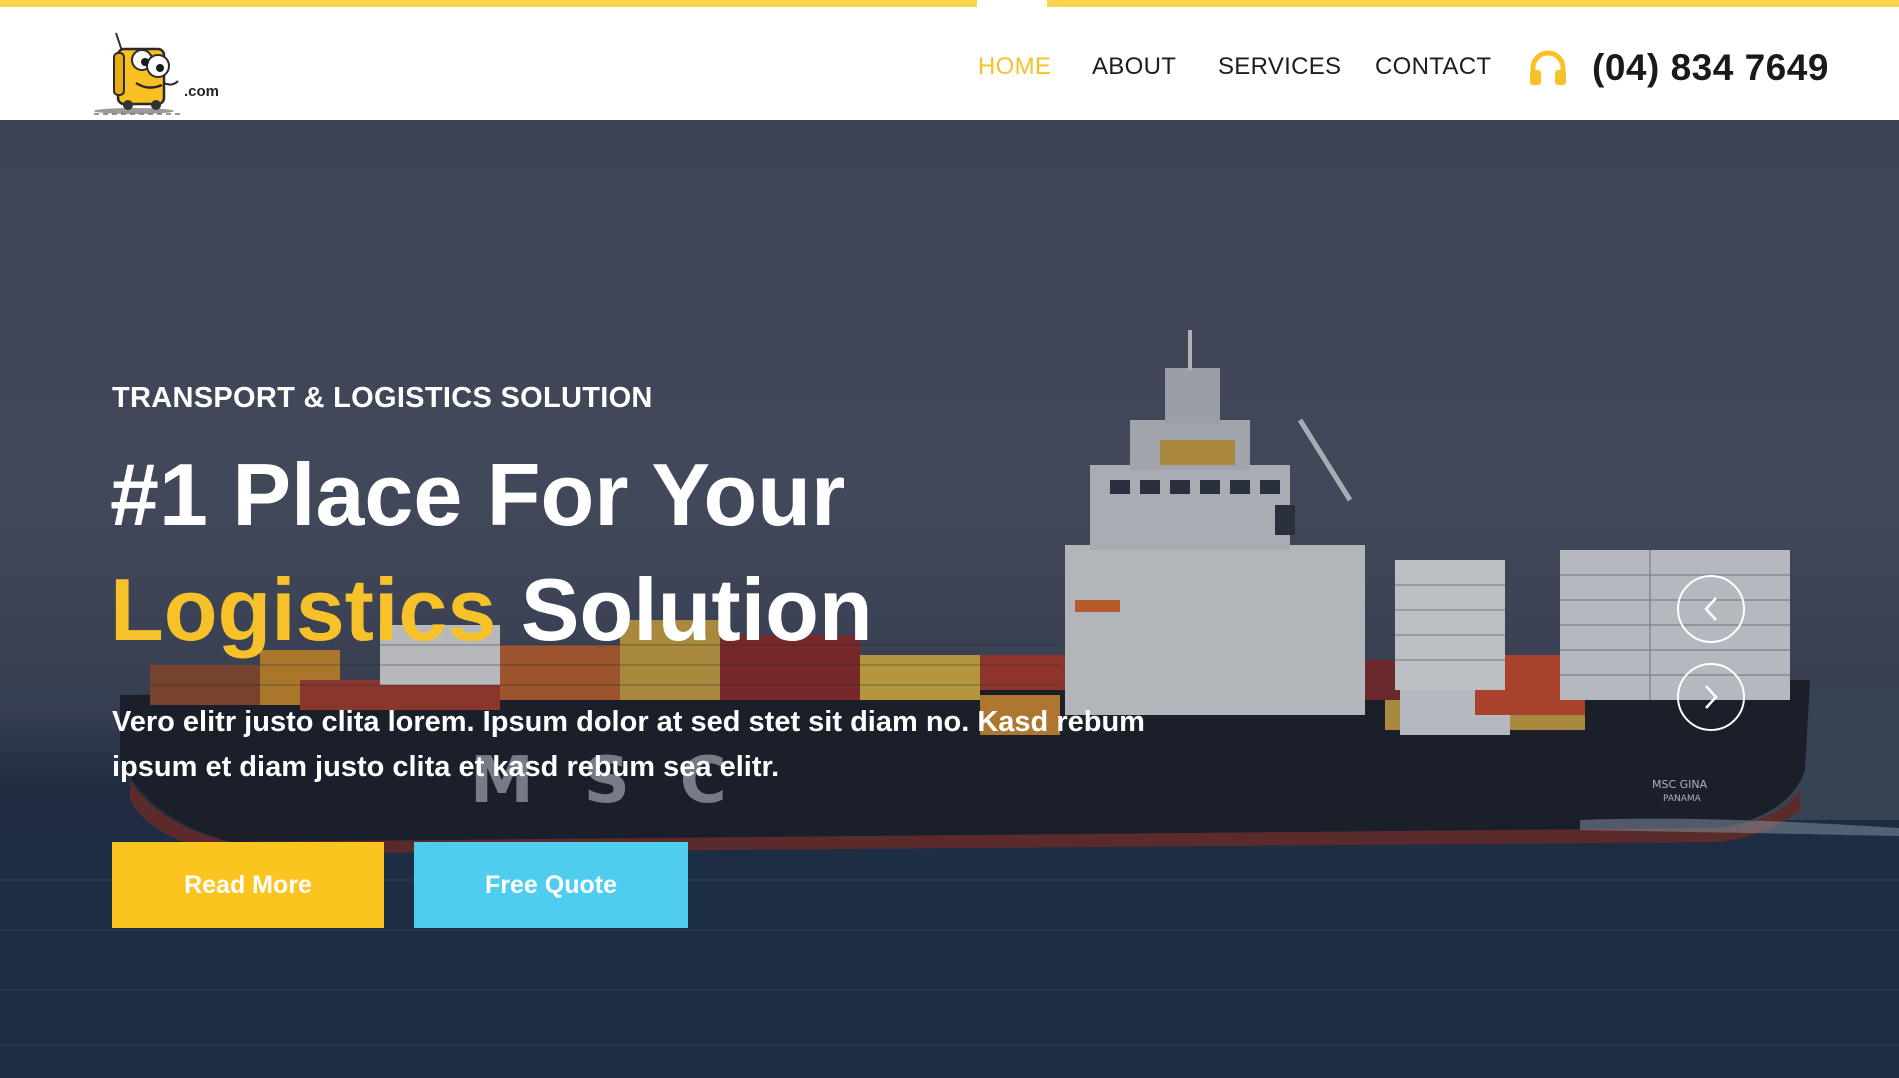 This screenshot has width=1899, height=1078. What do you see at coordinates (1279, 67) in the screenshot?
I see `nav-services: SERVICES` at bounding box center [1279, 67].